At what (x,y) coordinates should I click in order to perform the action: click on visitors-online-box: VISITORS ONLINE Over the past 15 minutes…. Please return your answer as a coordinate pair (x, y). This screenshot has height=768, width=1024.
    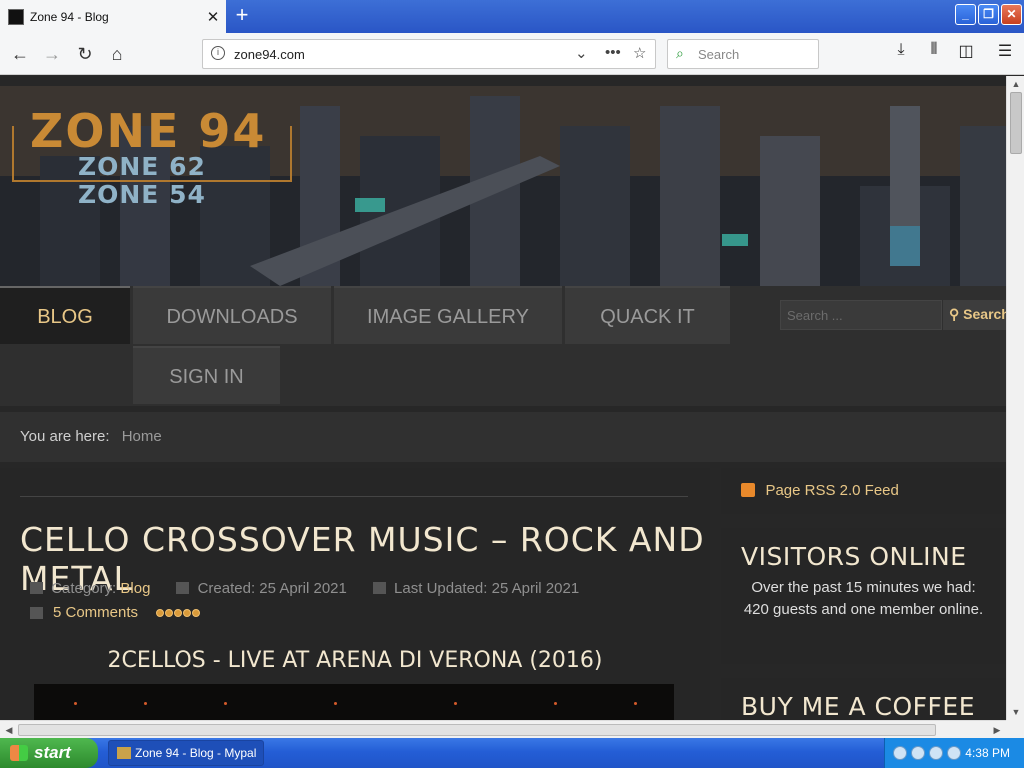
    Looking at the image, I should click on (863, 596).